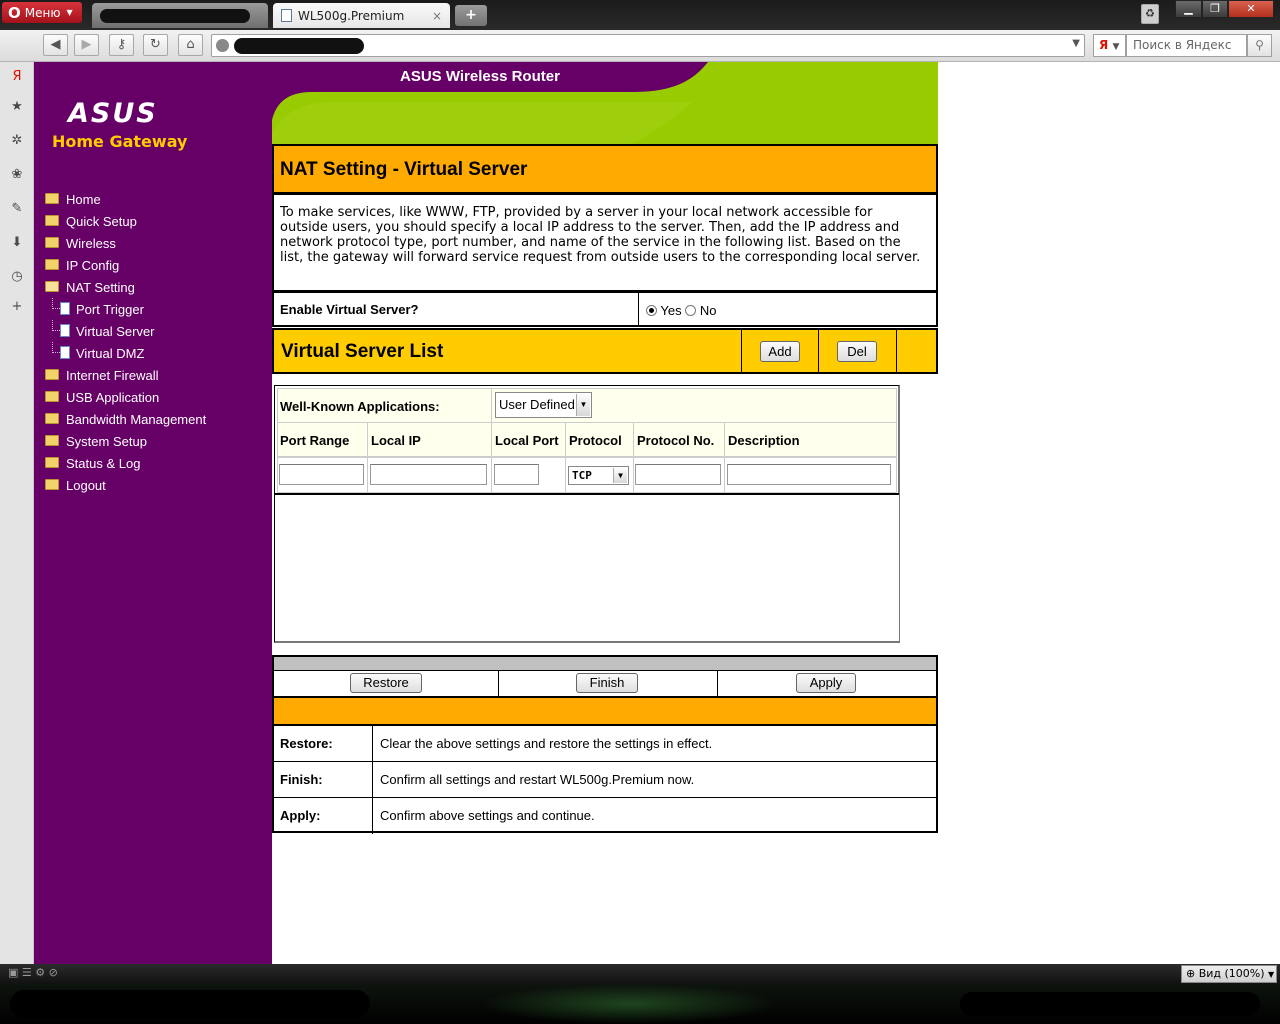  Describe the element at coordinates (153, 199) in the screenshot. I see `menu-item-home: Home` at that location.